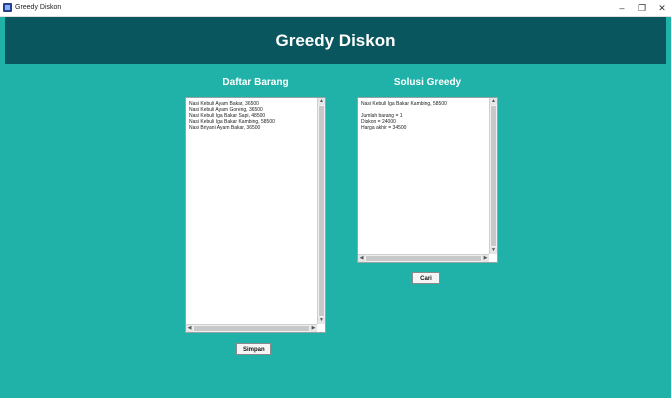  I want to click on window-title: Greedy Diskon, so click(38, 7).